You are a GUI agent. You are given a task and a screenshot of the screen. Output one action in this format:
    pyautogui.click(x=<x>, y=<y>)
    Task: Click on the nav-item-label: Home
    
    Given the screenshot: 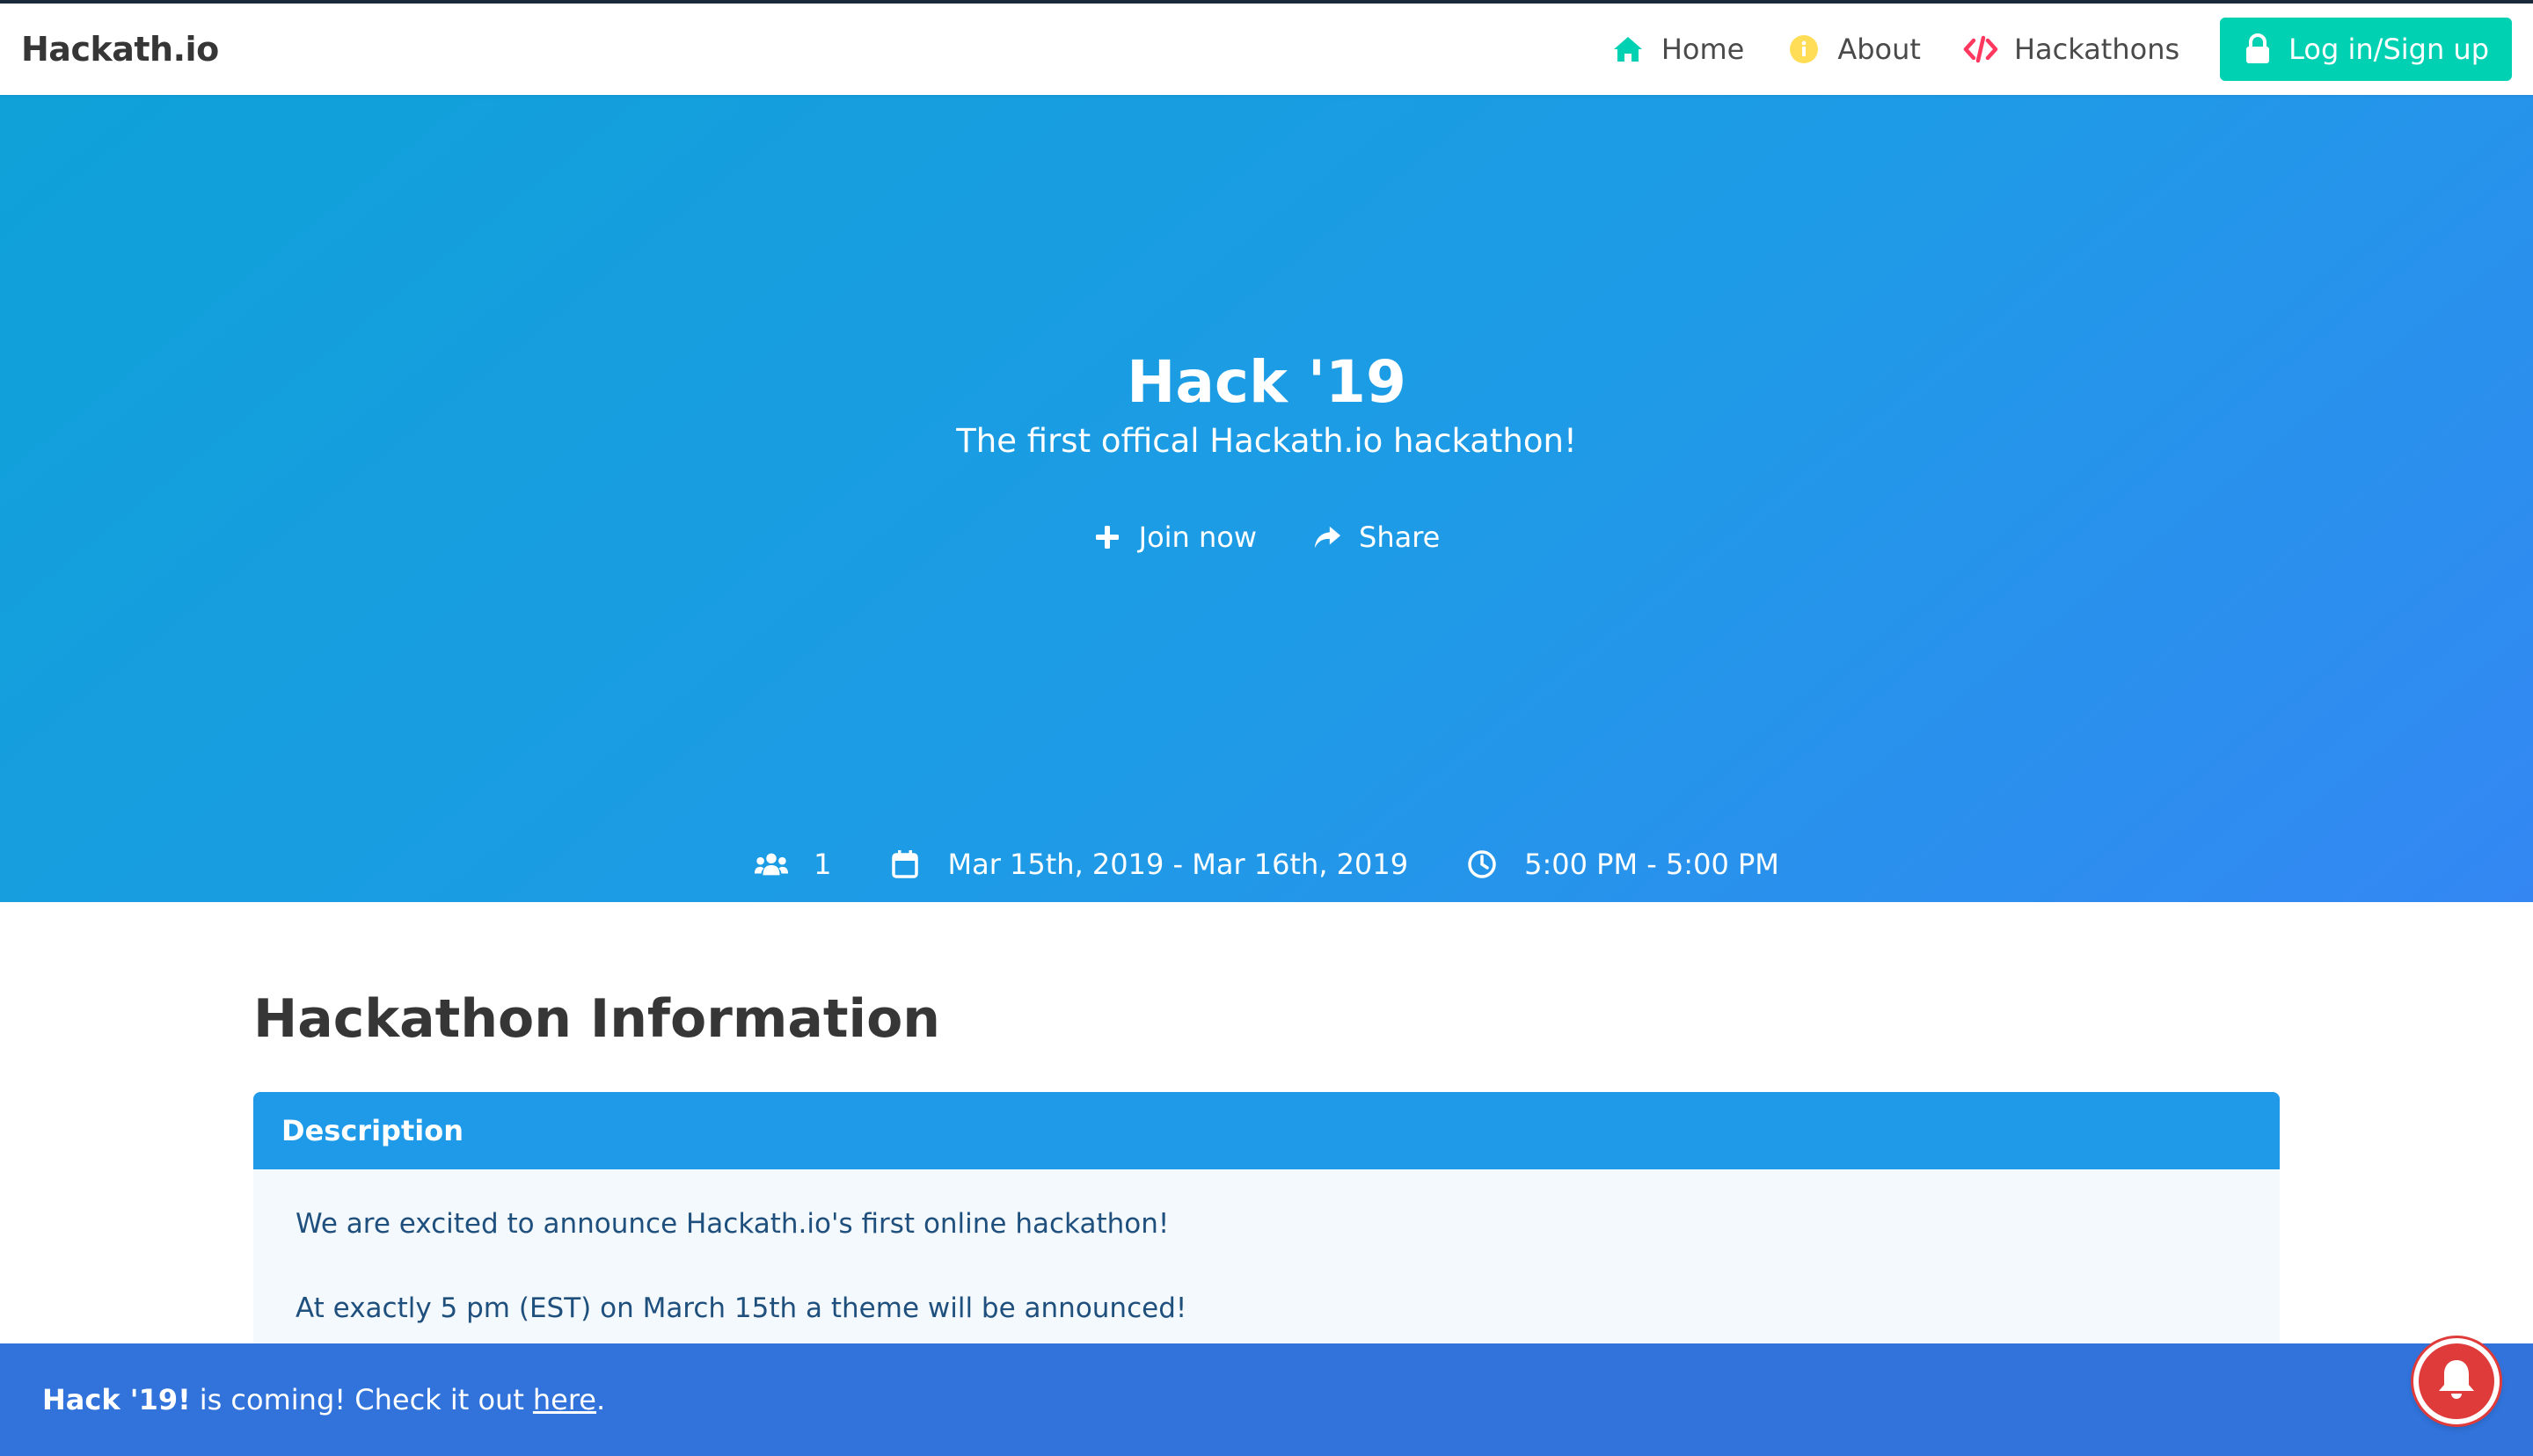 What is the action you would take?
    pyautogui.click(x=1703, y=49)
    